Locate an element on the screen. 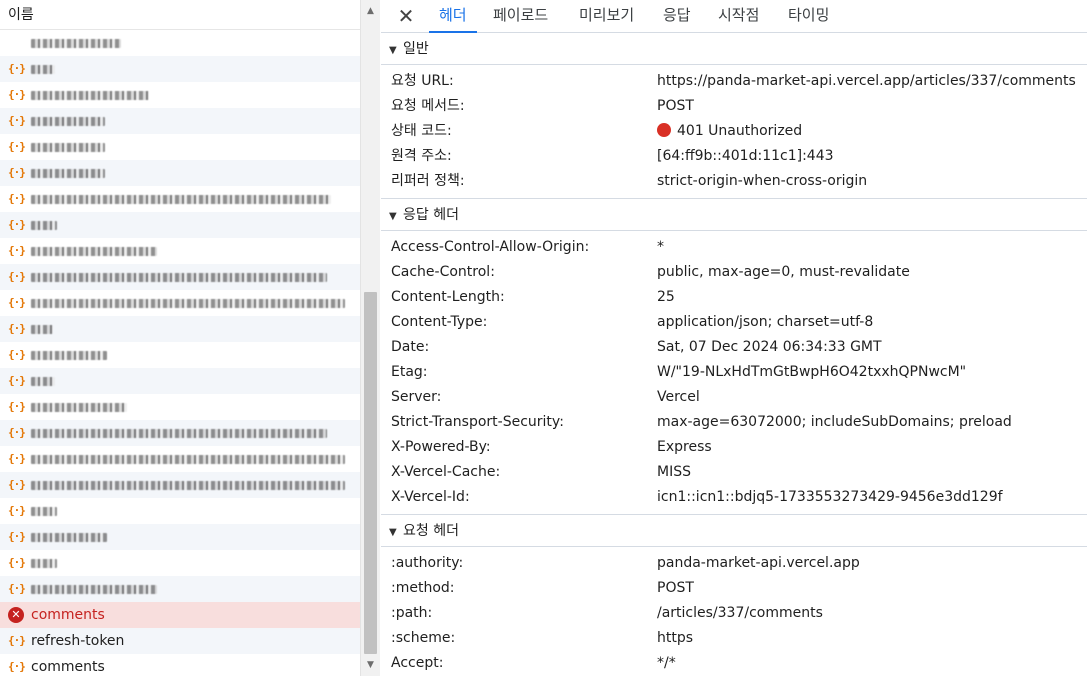 This screenshot has width=1087, height=676. tab-2: 미리보기 is located at coordinates (606, 16).